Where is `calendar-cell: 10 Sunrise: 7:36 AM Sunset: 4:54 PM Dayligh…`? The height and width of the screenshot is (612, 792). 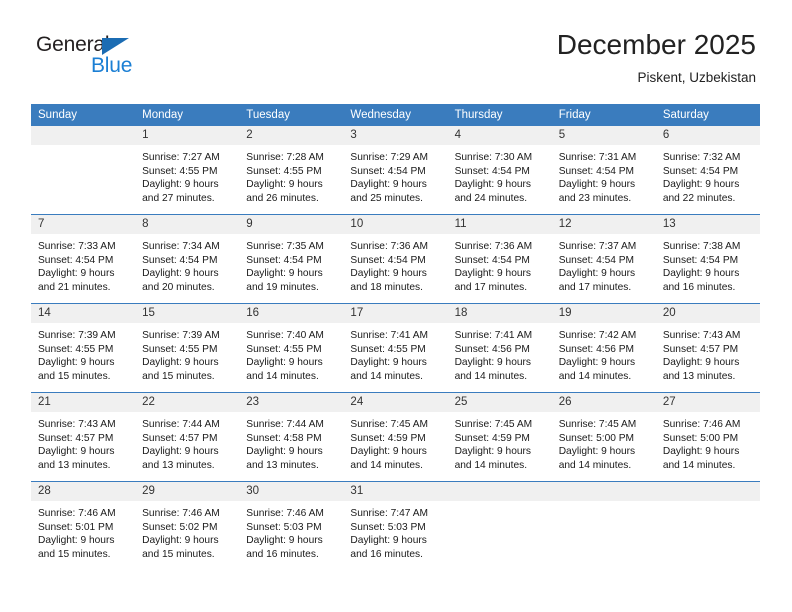 calendar-cell: 10 Sunrise: 7:36 AM Sunset: 4:54 PM Dayligh… is located at coordinates (395, 259).